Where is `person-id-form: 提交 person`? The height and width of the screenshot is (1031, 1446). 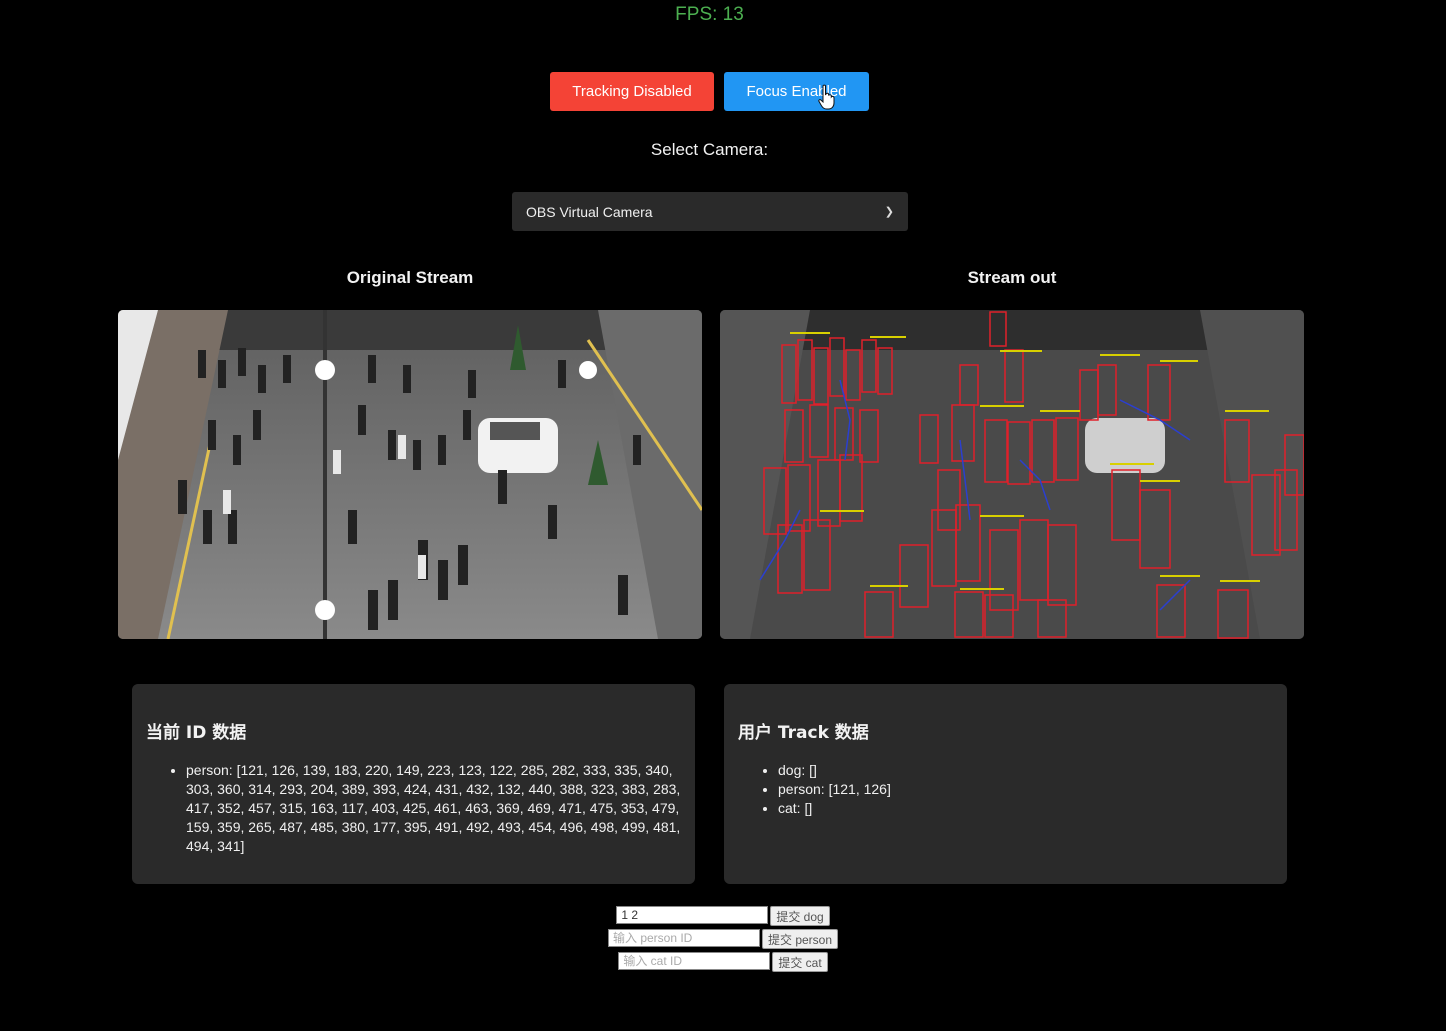
person-id-form: 提交 person is located at coordinates (723, 939).